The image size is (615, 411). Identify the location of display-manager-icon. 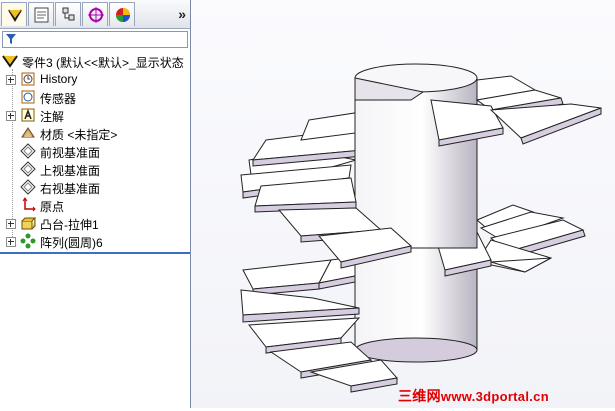
(123, 15).